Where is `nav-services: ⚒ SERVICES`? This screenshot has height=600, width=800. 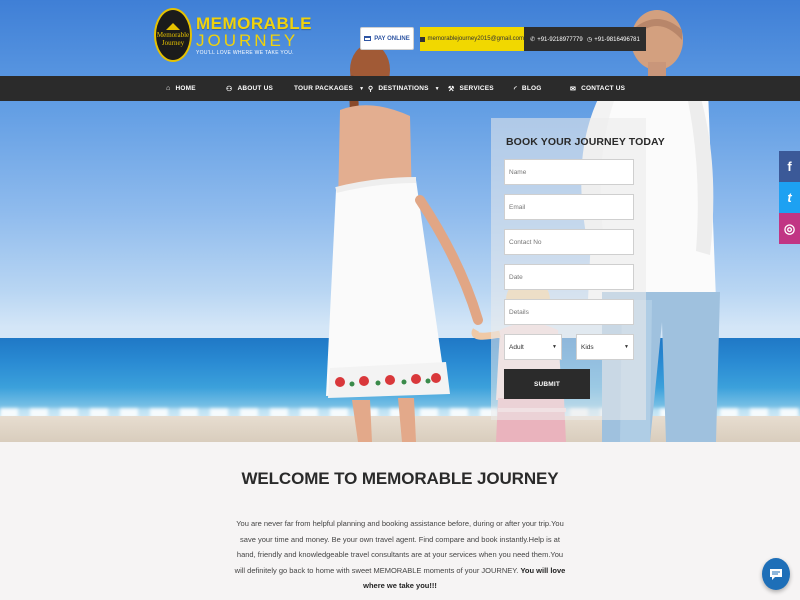 nav-services: ⚒ SERVICES is located at coordinates (471, 88).